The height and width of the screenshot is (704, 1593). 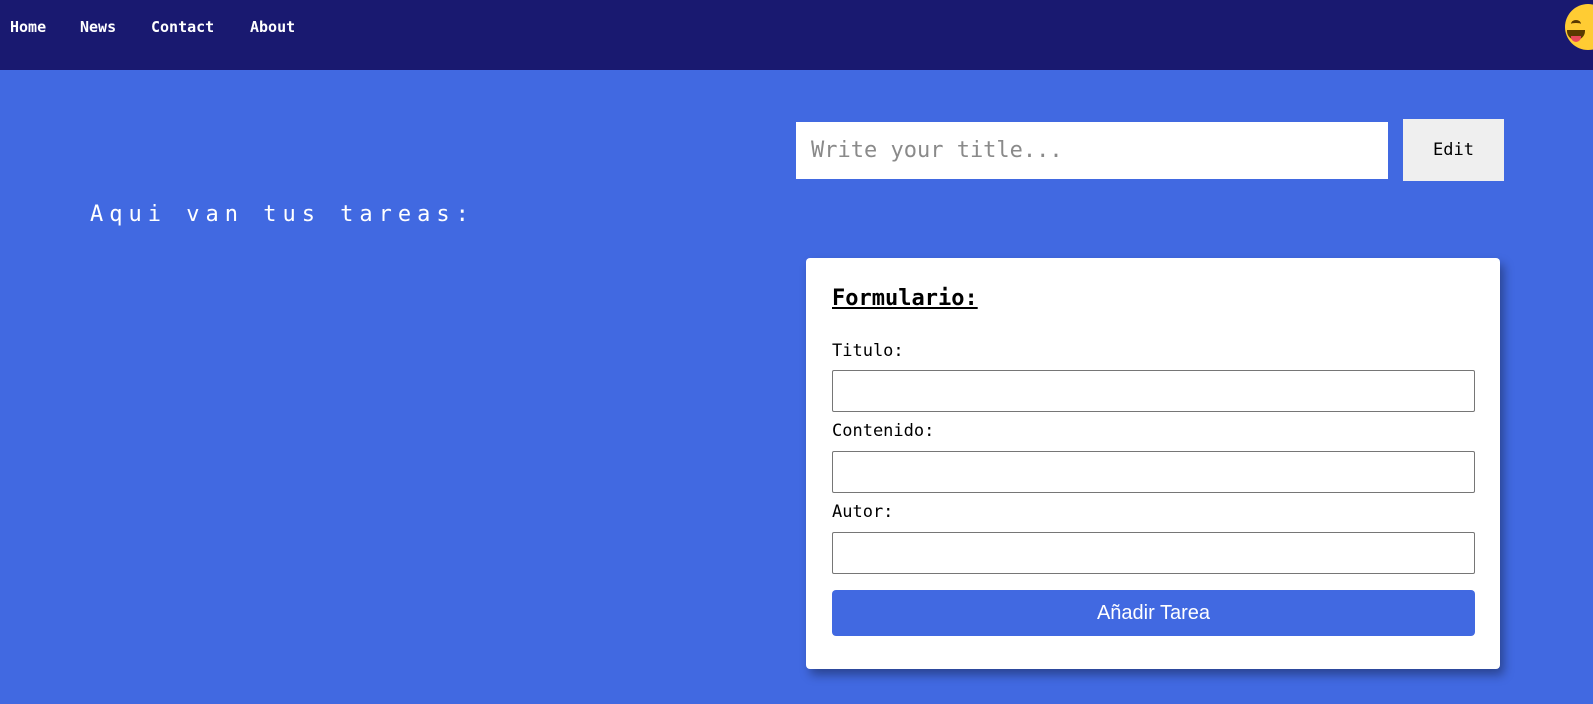 What do you see at coordinates (1576, 39) in the screenshot?
I see `emoji-tongue` at bounding box center [1576, 39].